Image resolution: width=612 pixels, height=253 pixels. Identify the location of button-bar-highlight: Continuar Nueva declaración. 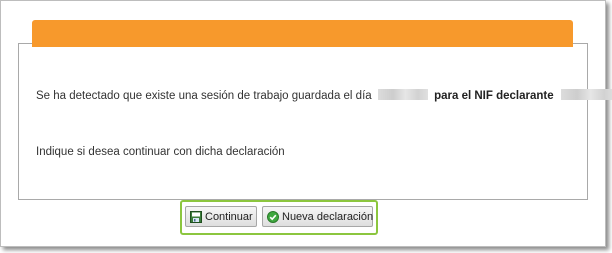
(279, 217).